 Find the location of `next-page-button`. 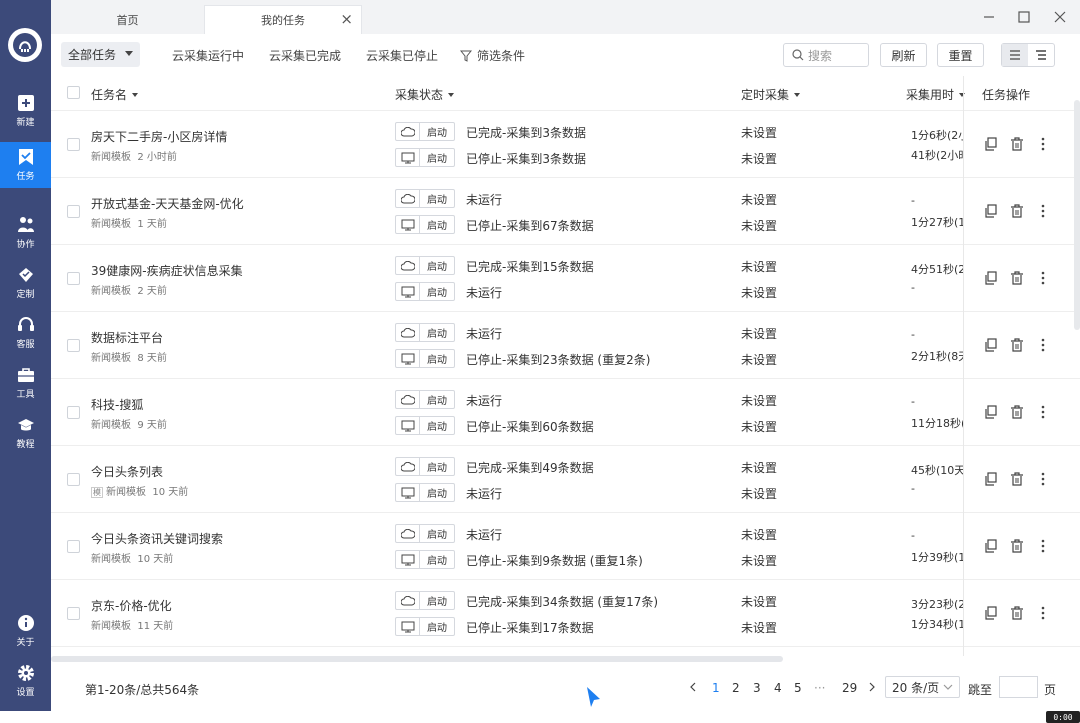

next-page-button is located at coordinates (872, 688).